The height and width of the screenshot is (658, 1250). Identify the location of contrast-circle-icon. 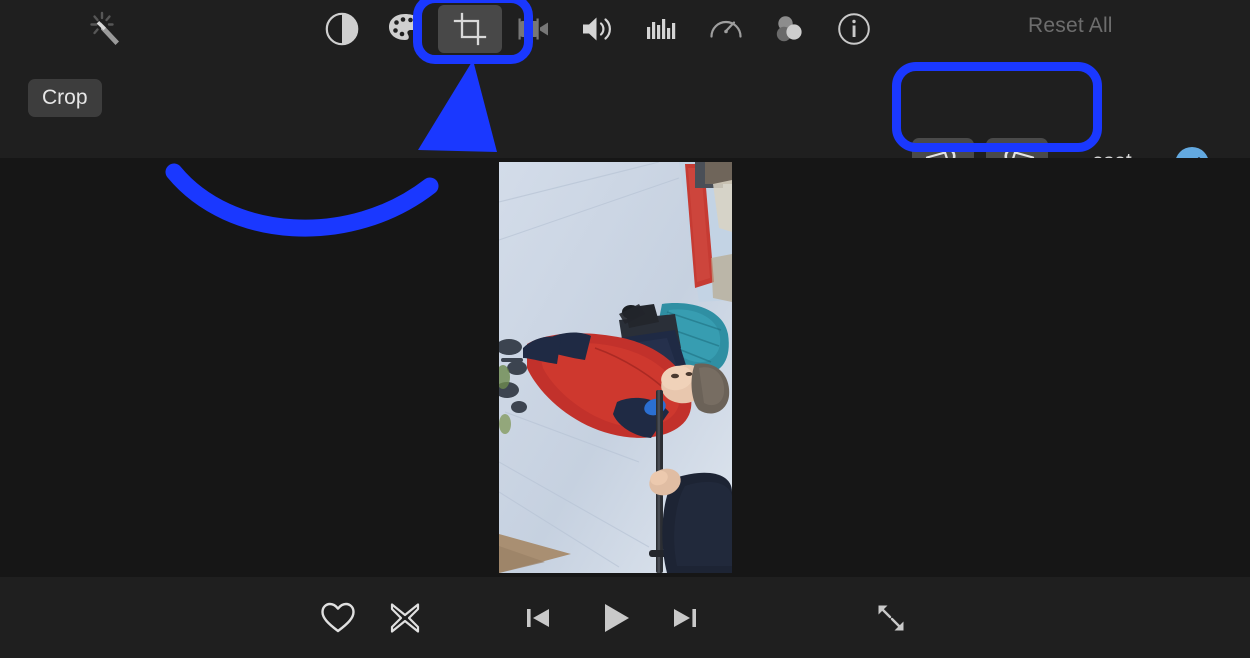
(342, 29).